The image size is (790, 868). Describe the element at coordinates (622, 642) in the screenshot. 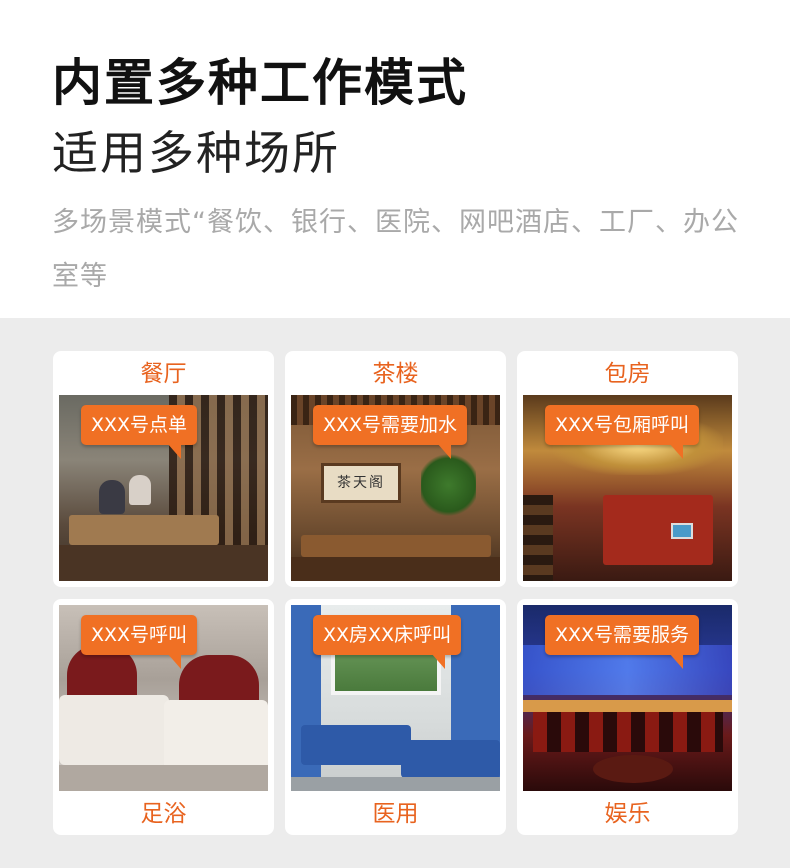

I see `call-bubble: XXX号需要服务` at that location.